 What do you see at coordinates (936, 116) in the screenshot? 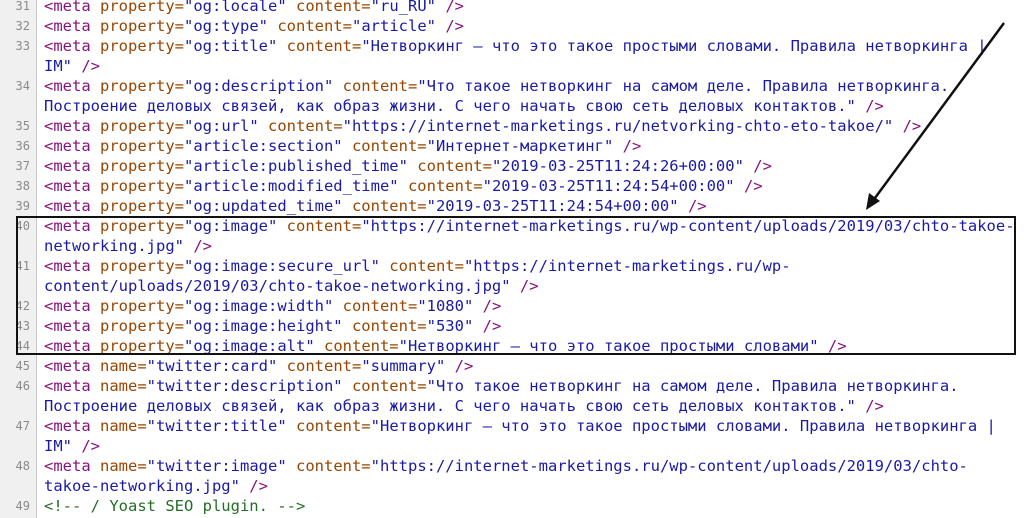
I see `annotation-arrow-icon` at bounding box center [936, 116].